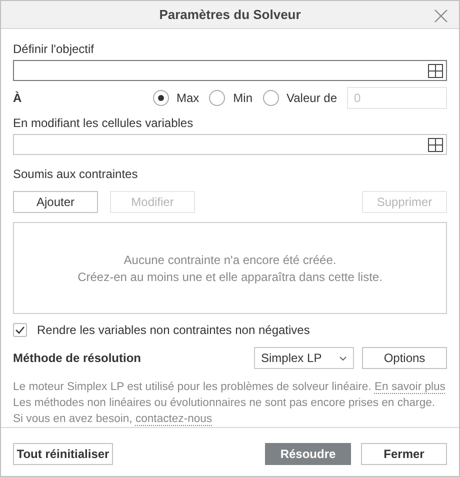 This screenshot has width=460, height=477. I want to click on close-button, so click(441, 17).